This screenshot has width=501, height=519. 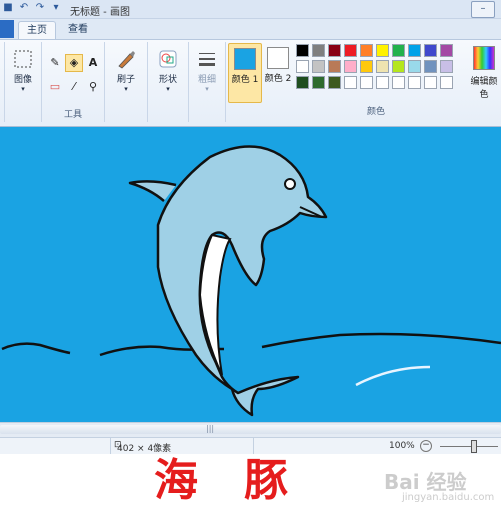 What do you see at coordinates (7, 29) in the screenshot?
I see `file-menu-button` at bounding box center [7, 29].